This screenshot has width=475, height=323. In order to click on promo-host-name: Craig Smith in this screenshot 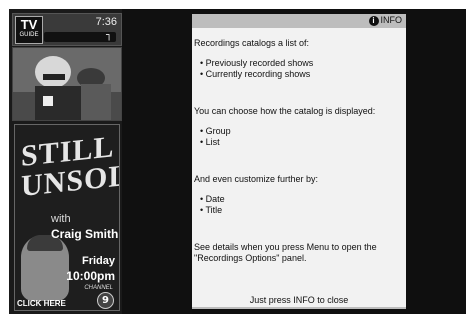, I will do `click(85, 234)`.